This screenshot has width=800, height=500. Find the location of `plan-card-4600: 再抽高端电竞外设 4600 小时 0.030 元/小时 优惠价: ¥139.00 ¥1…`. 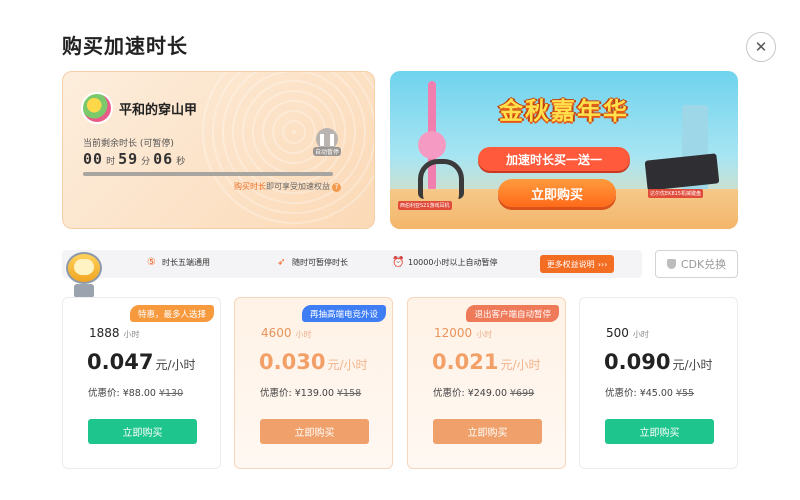

plan-card-4600: 再抽高端电竞外设 4600 小时 0.030 元/小时 优惠价: ¥139.00 ¥1… is located at coordinates (313, 383).